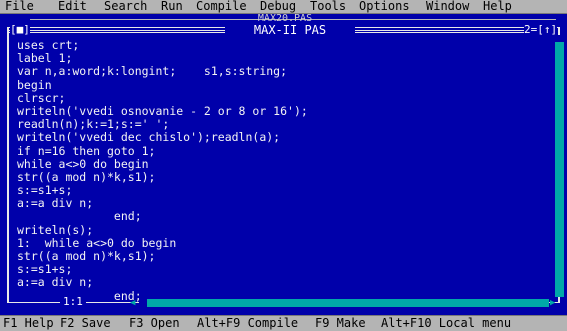 The image size is (567, 331). I want to click on close-window-icon: [■], so click(20, 30).